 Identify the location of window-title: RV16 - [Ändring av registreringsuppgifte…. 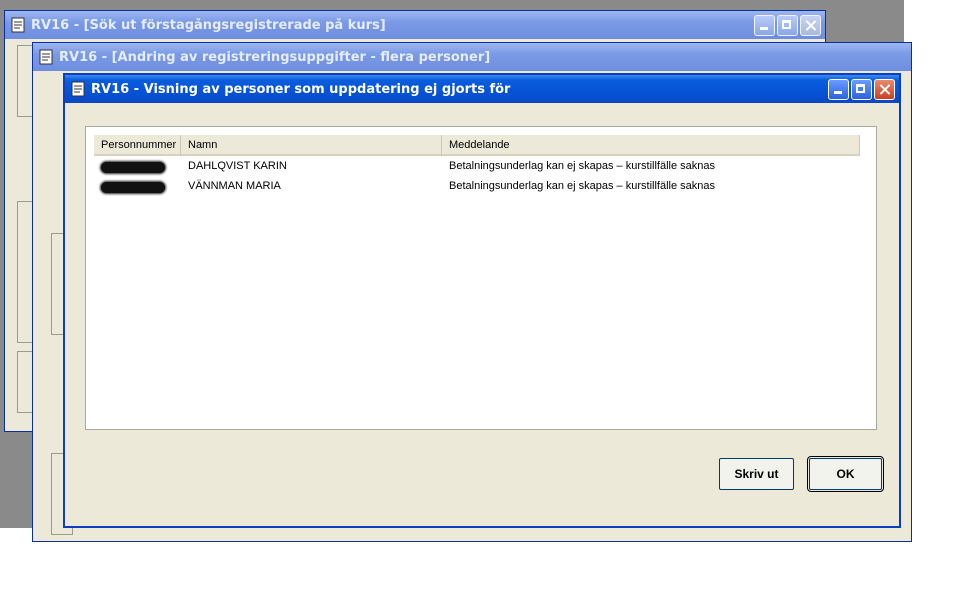
(275, 57).